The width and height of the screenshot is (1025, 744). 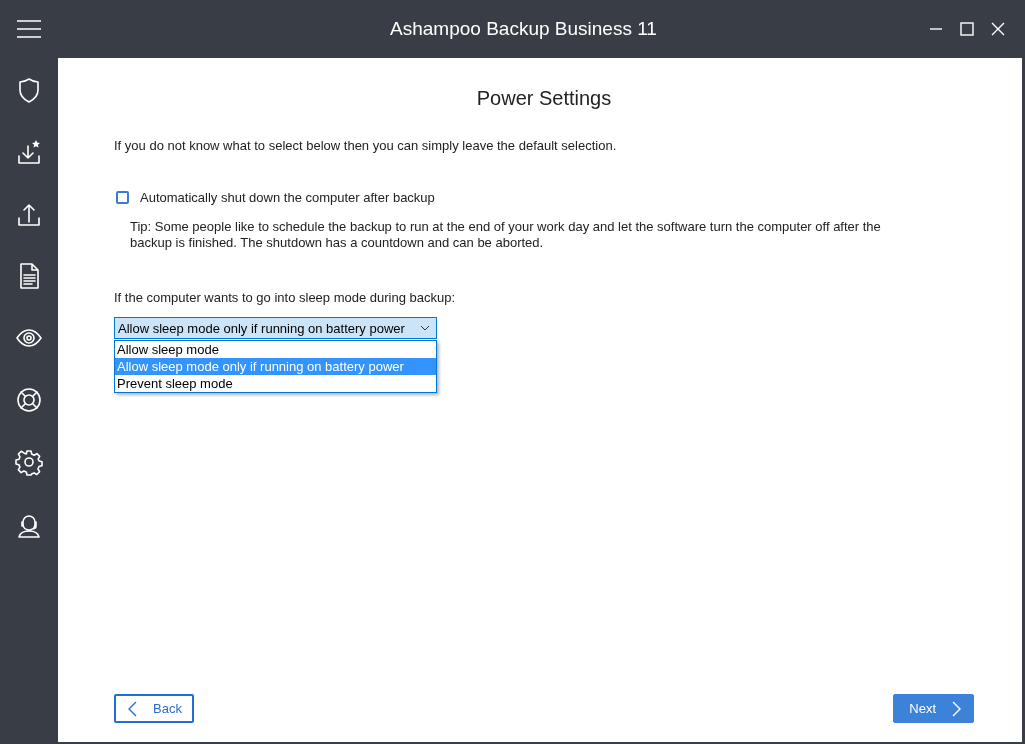 What do you see at coordinates (425, 328) in the screenshot?
I see `chevron-down-icon` at bounding box center [425, 328].